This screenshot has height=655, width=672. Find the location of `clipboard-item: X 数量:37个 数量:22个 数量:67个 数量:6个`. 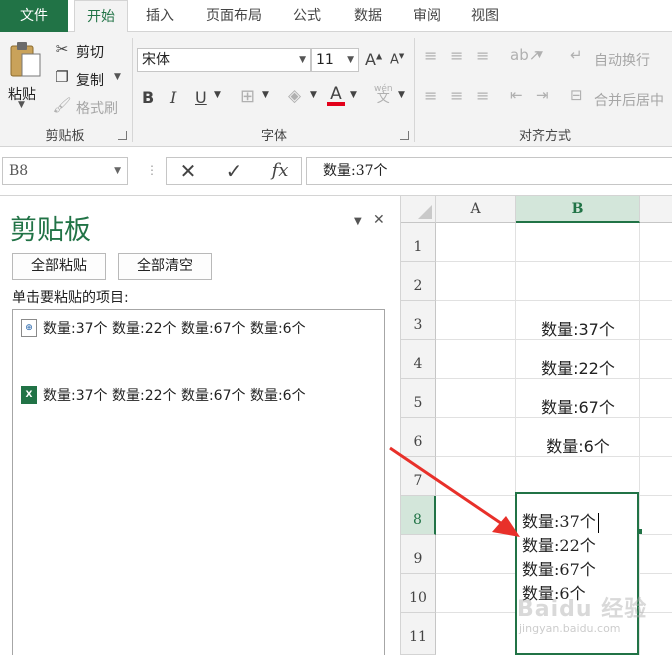

clipboard-item: X 数量:37个 数量:22个 数量:67个 数量:6个 is located at coordinates (201, 395).